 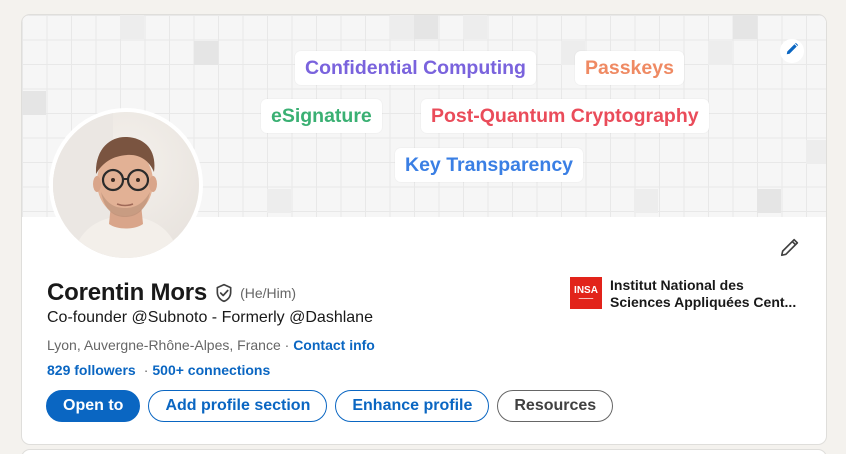 I want to click on open-to-button: Open to, so click(x=93, y=406).